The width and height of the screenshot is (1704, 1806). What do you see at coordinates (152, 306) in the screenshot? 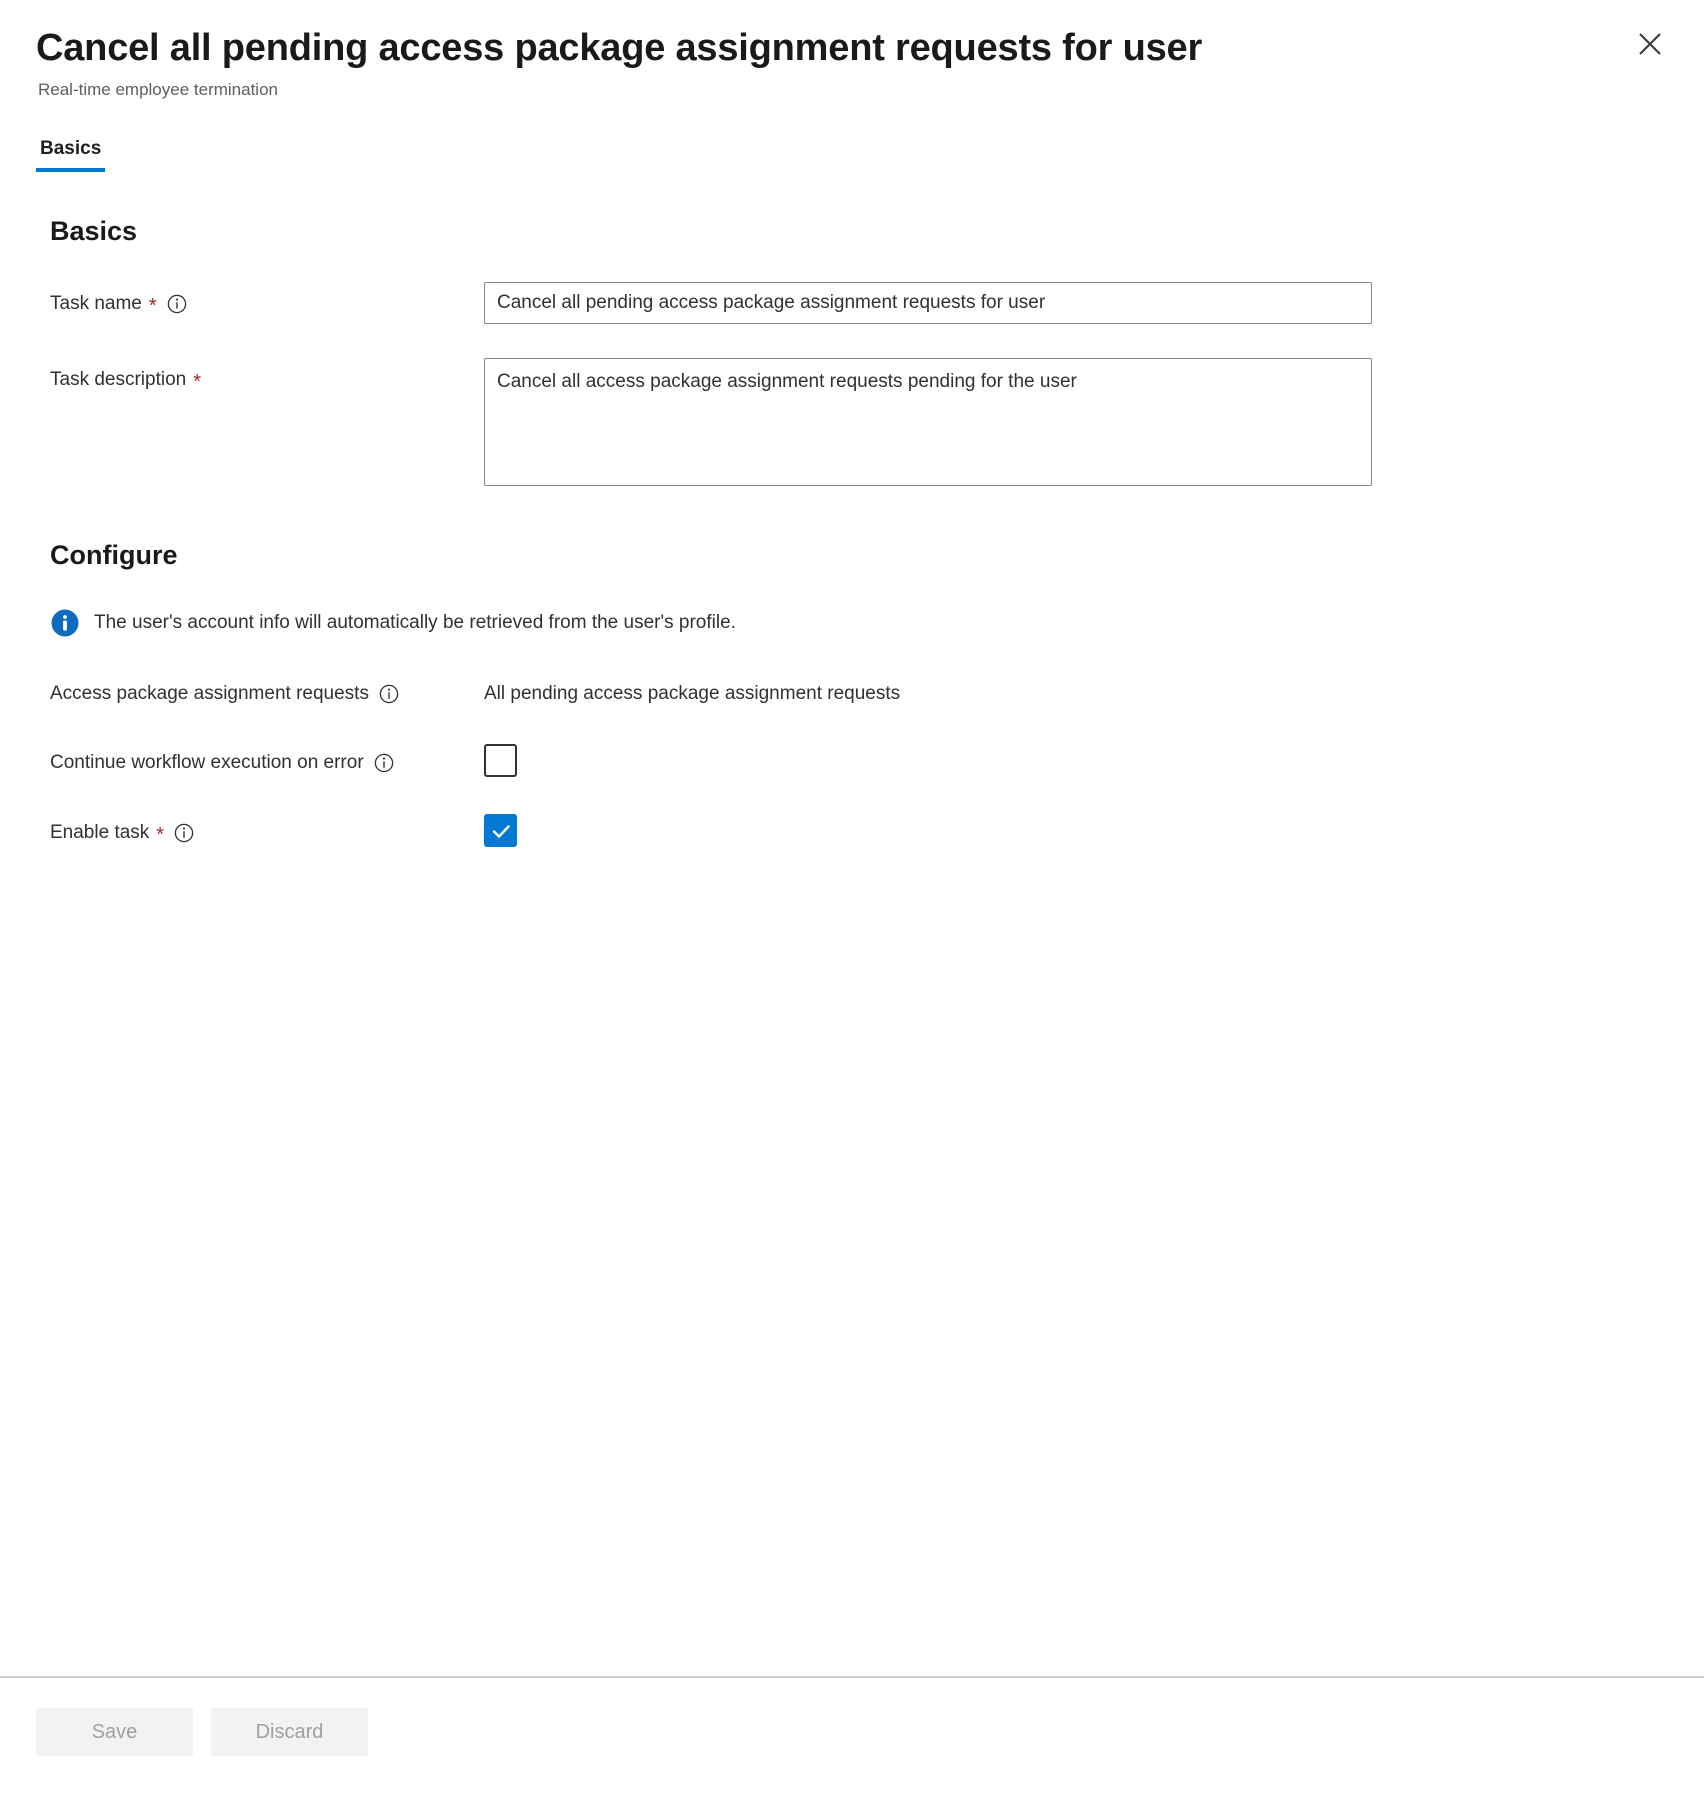
I see `task-name-required-marker: *` at bounding box center [152, 306].